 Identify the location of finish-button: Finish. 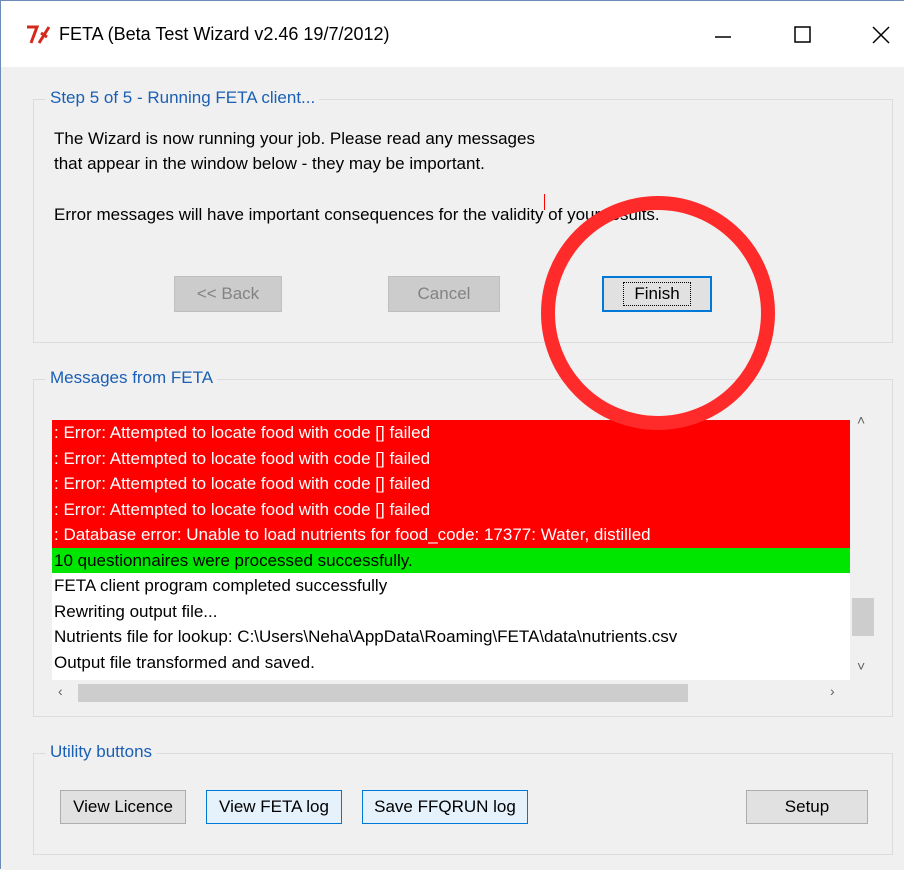
(657, 294).